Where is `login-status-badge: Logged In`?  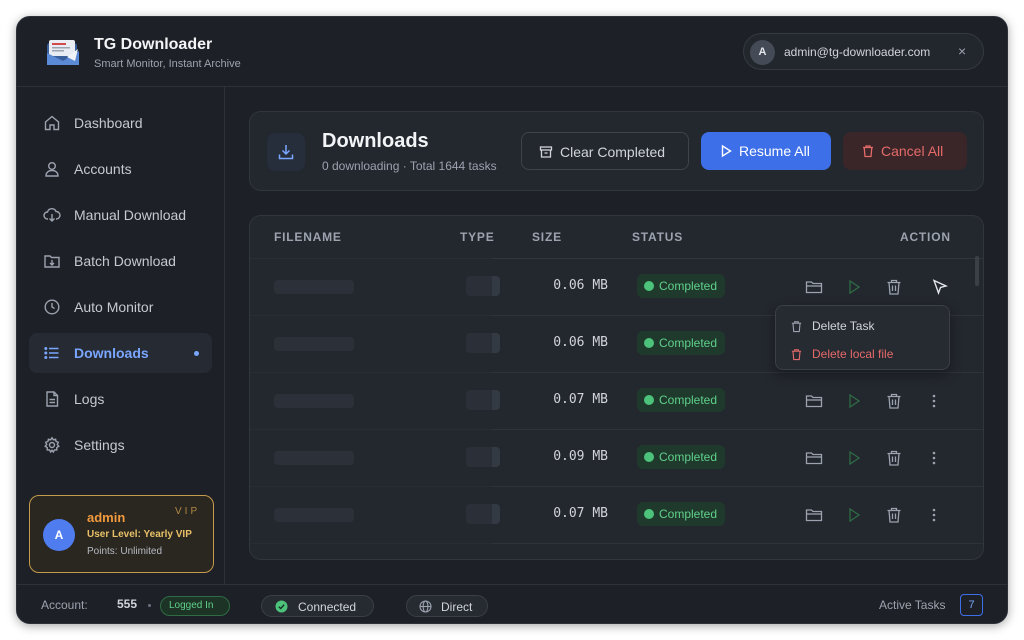 login-status-badge: Logged In is located at coordinates (195, 606).